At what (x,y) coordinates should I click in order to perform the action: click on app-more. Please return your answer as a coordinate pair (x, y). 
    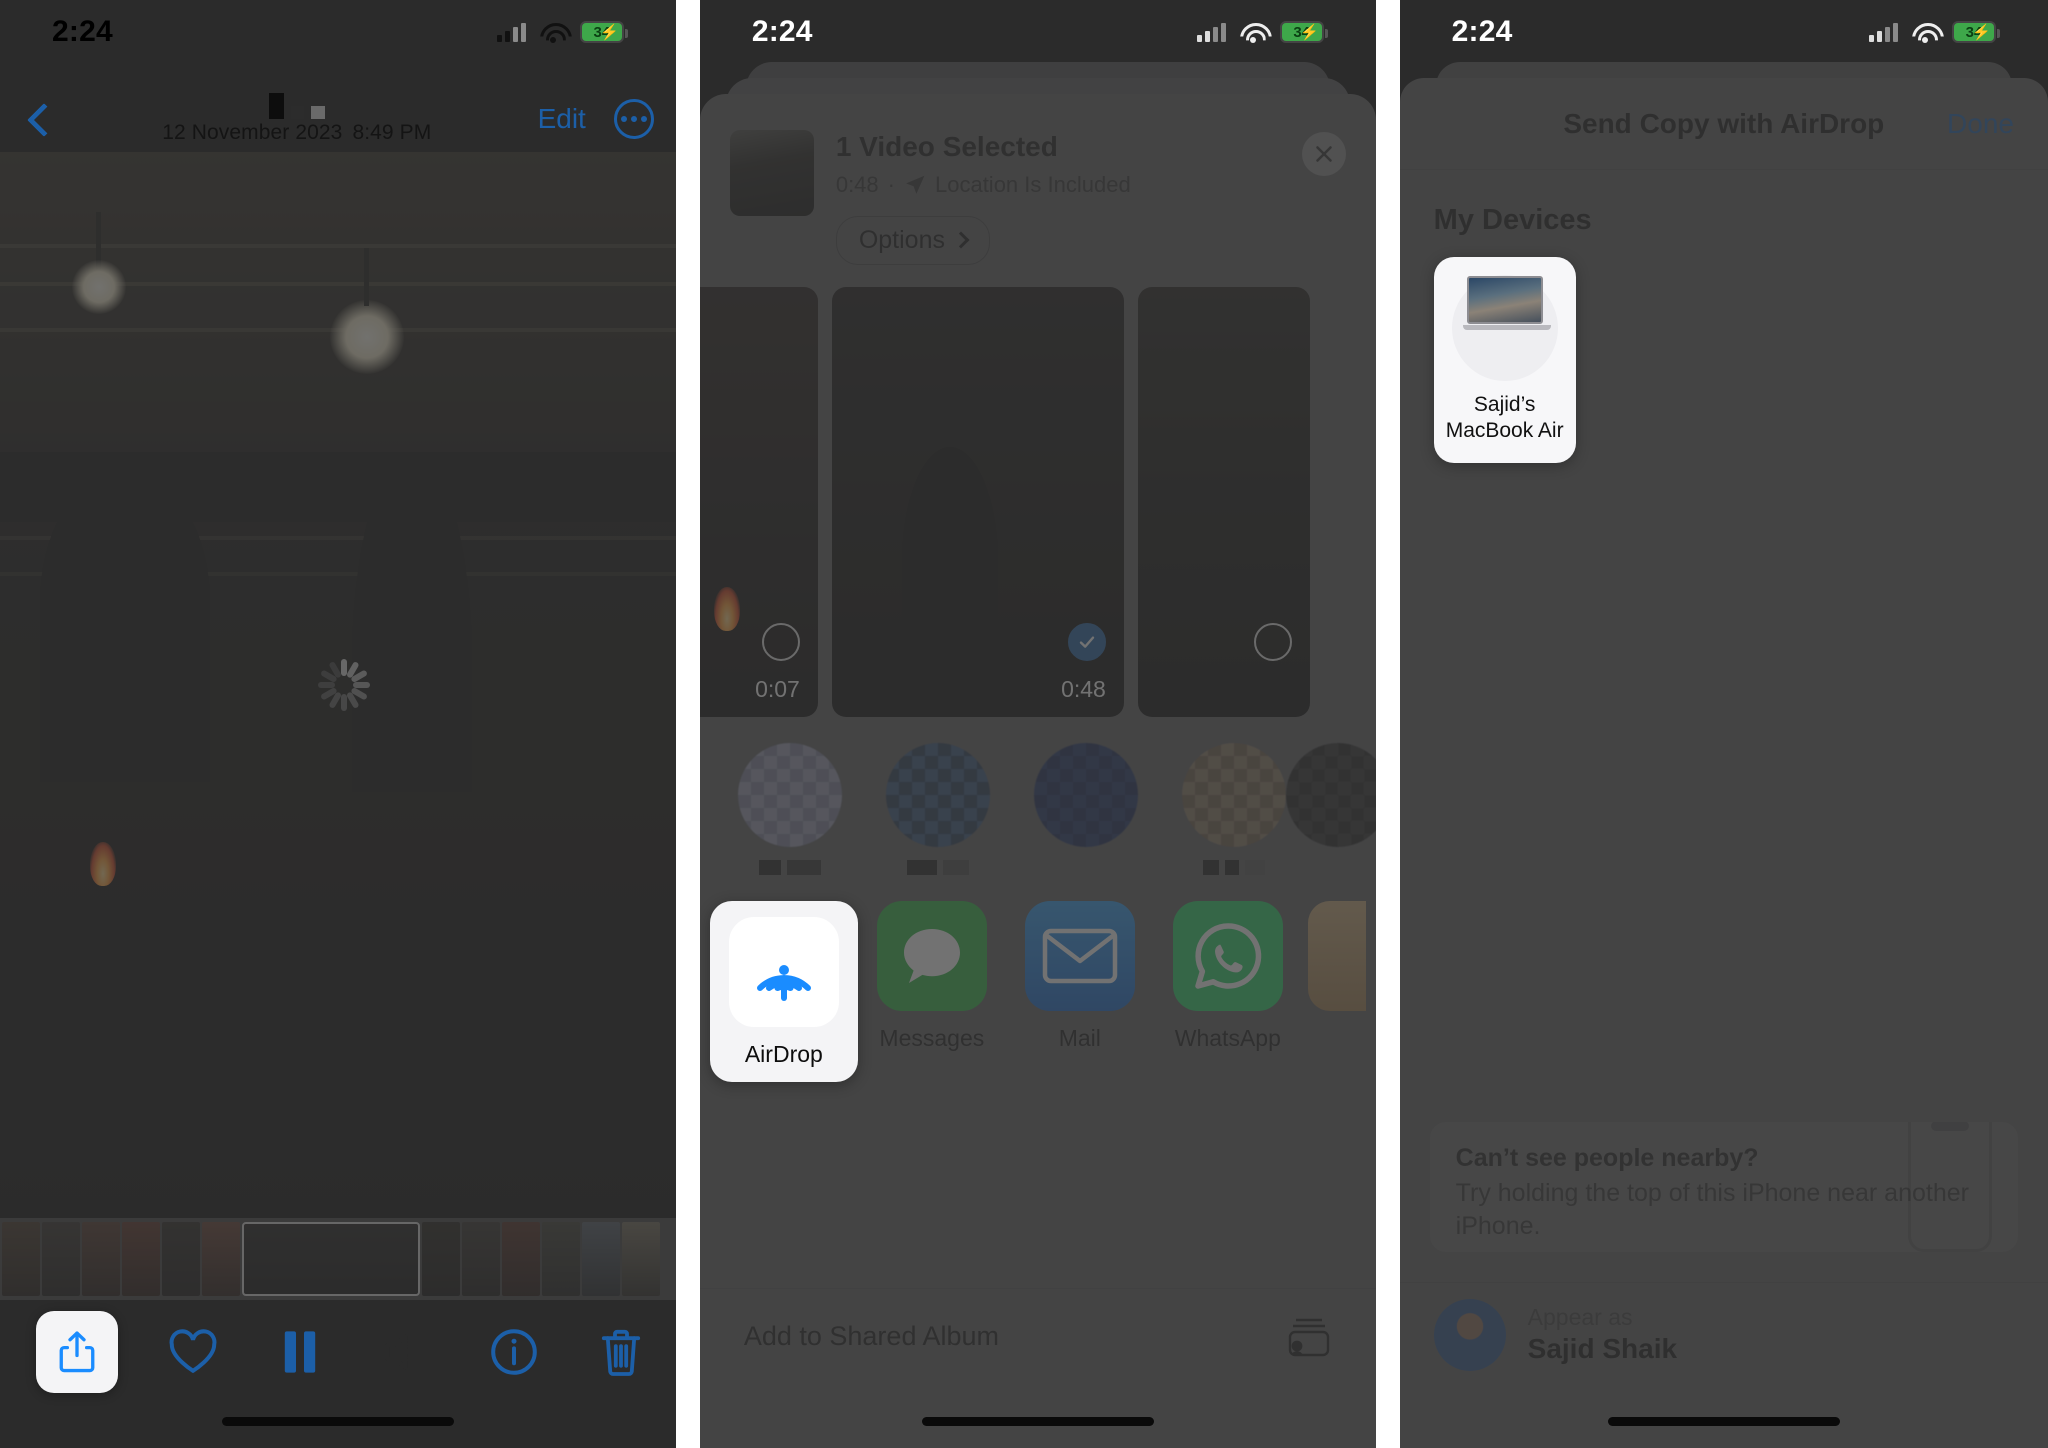
    Looking at the image, I should click on (1337, 955).